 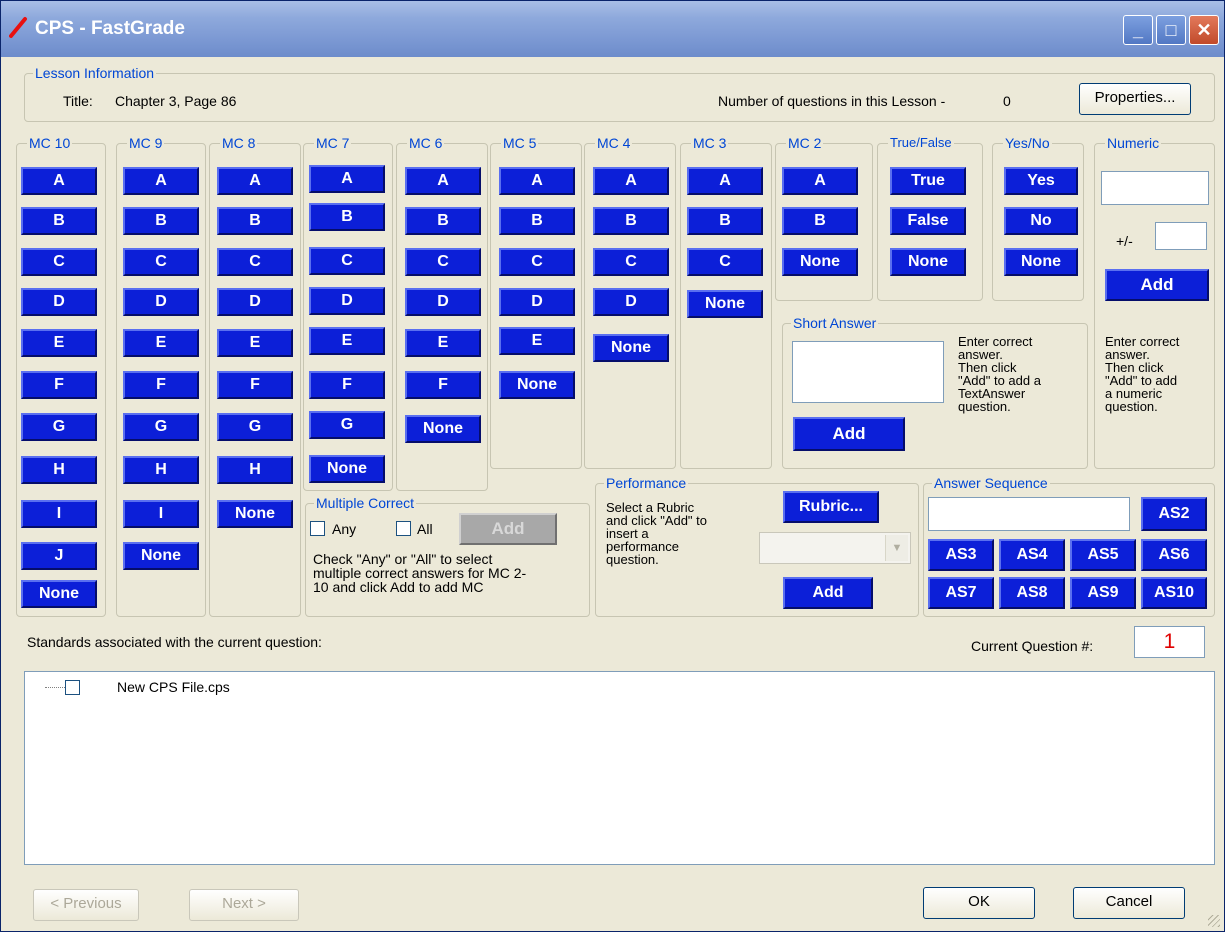 What do you see at coordinates (979, 903) in the screenshot?
I see `ok-button: OK` at bounding box center [979, 903].